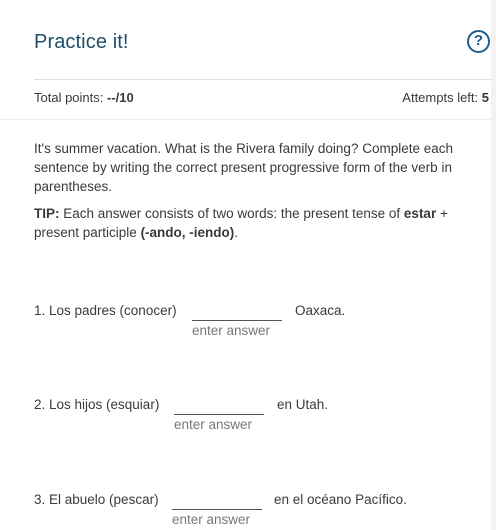  Describe the element at coordinates (96, 499) in the screenshot. I see `question-3-prompt: 3. El abuelo (pescar)` at that location.